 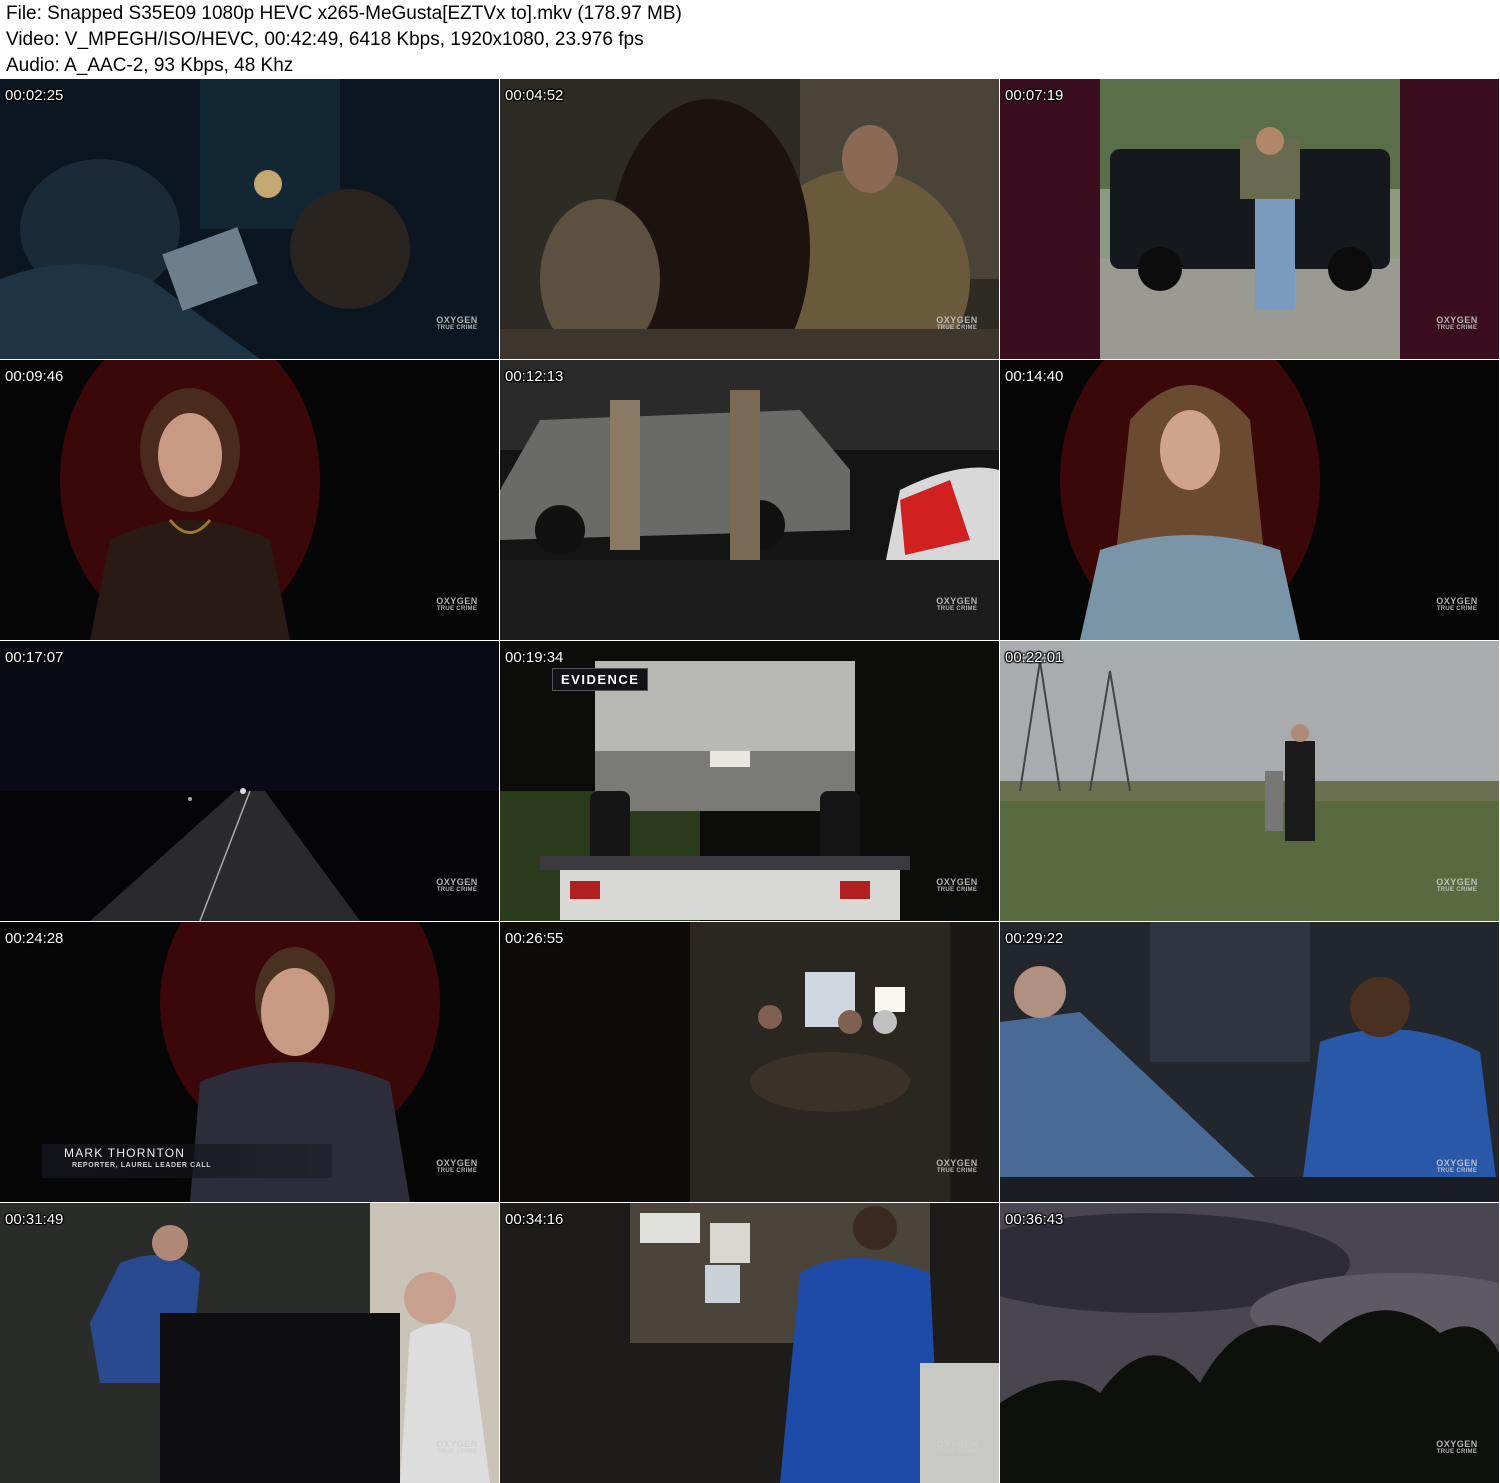 I want to click on thumbnail-1: 00:02:25 OXYGEN TRUE CRIME, so click(x=249, y=219).